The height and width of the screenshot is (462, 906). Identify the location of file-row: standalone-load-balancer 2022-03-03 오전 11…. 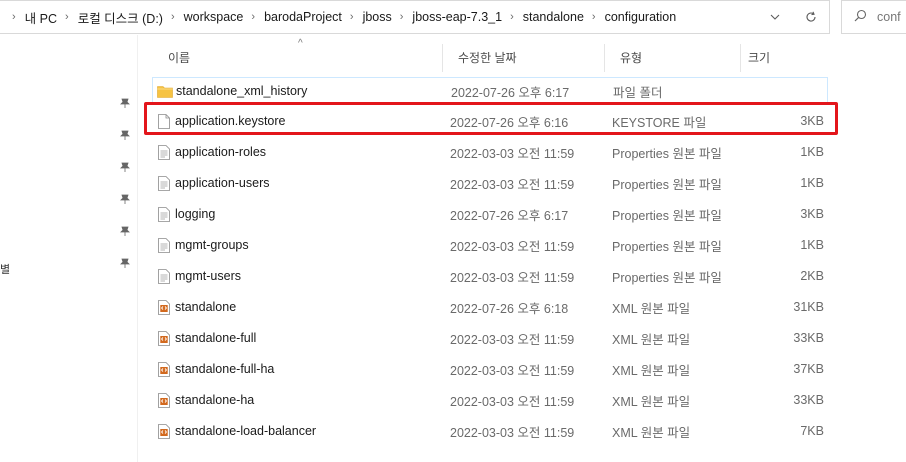
(490, 431).